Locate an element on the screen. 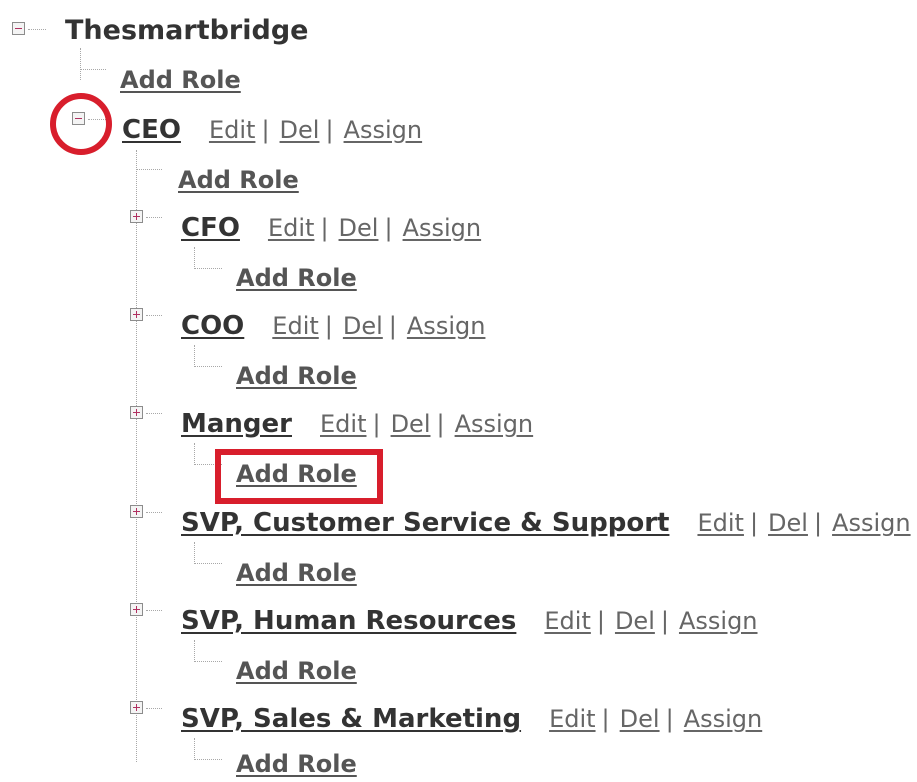 This screenshot has height=782, width=917. role-name-link: SVP, Human Resources is located at coordinates (348, 621).